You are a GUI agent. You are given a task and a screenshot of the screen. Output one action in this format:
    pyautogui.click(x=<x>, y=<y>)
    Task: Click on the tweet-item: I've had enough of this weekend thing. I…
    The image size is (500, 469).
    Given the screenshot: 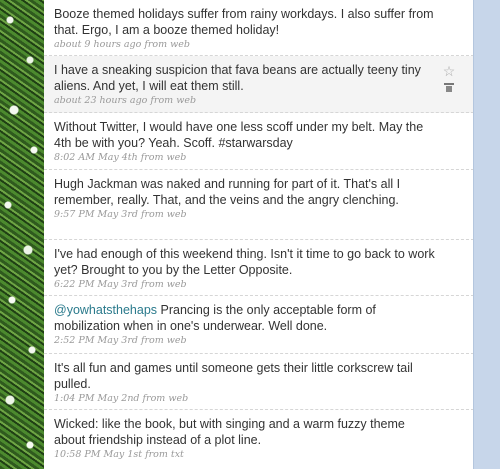 What is the action you would take?
    pyautogui.click(x=259, y=268)
    